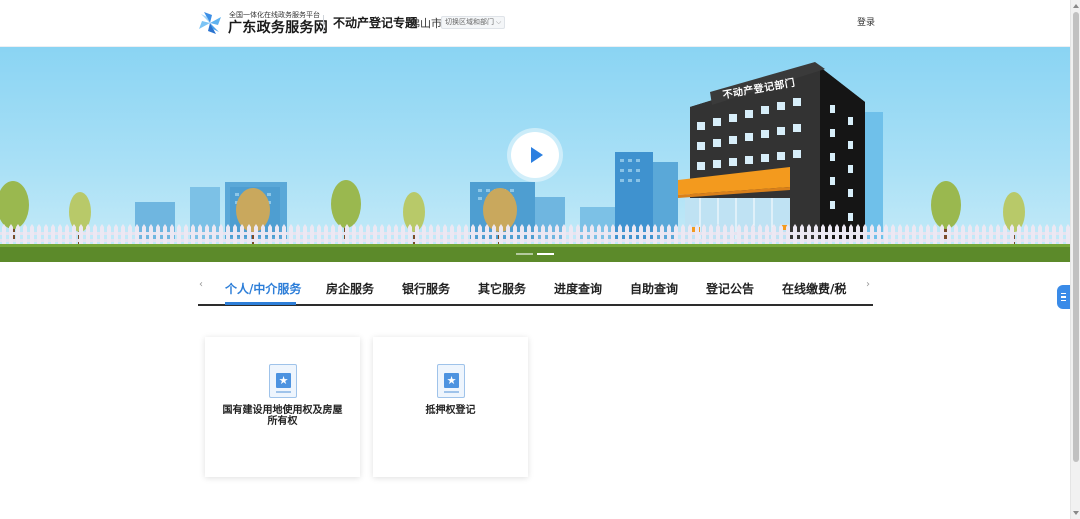 Image resolution: width=1080 pixels, height=519 pixels. I want to click on play-icon, so click(537, 155).